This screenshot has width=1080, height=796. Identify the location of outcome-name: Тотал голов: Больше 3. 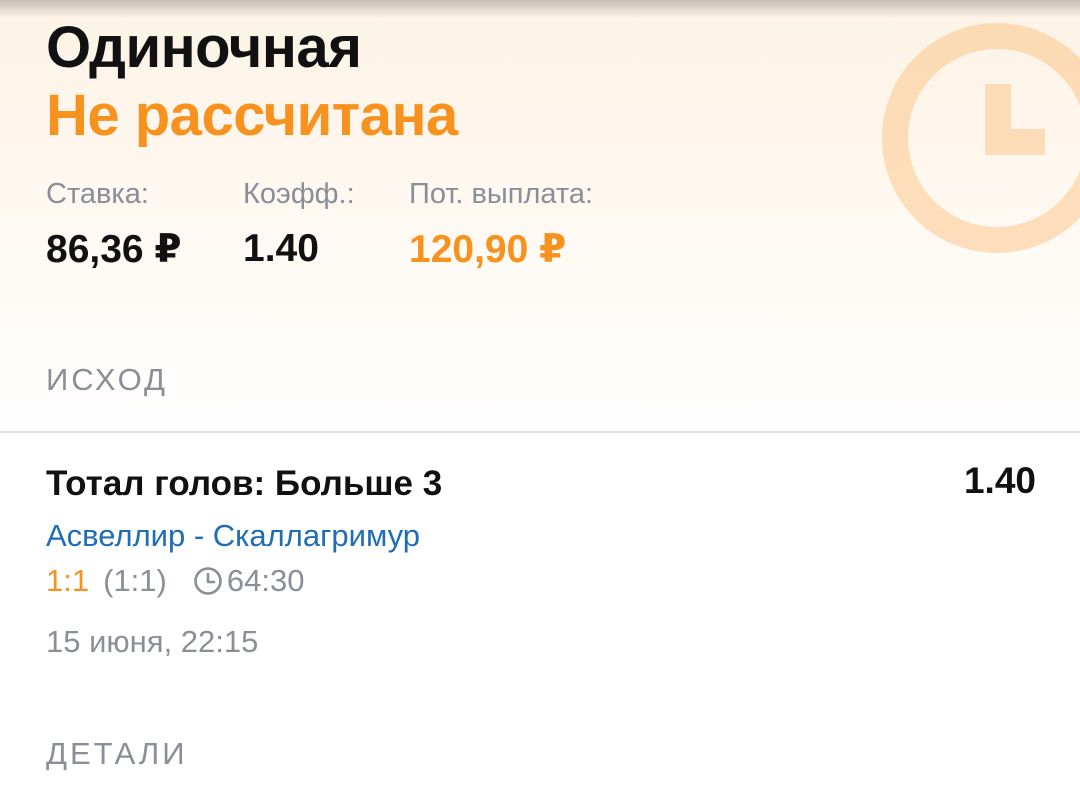
(244, 483).